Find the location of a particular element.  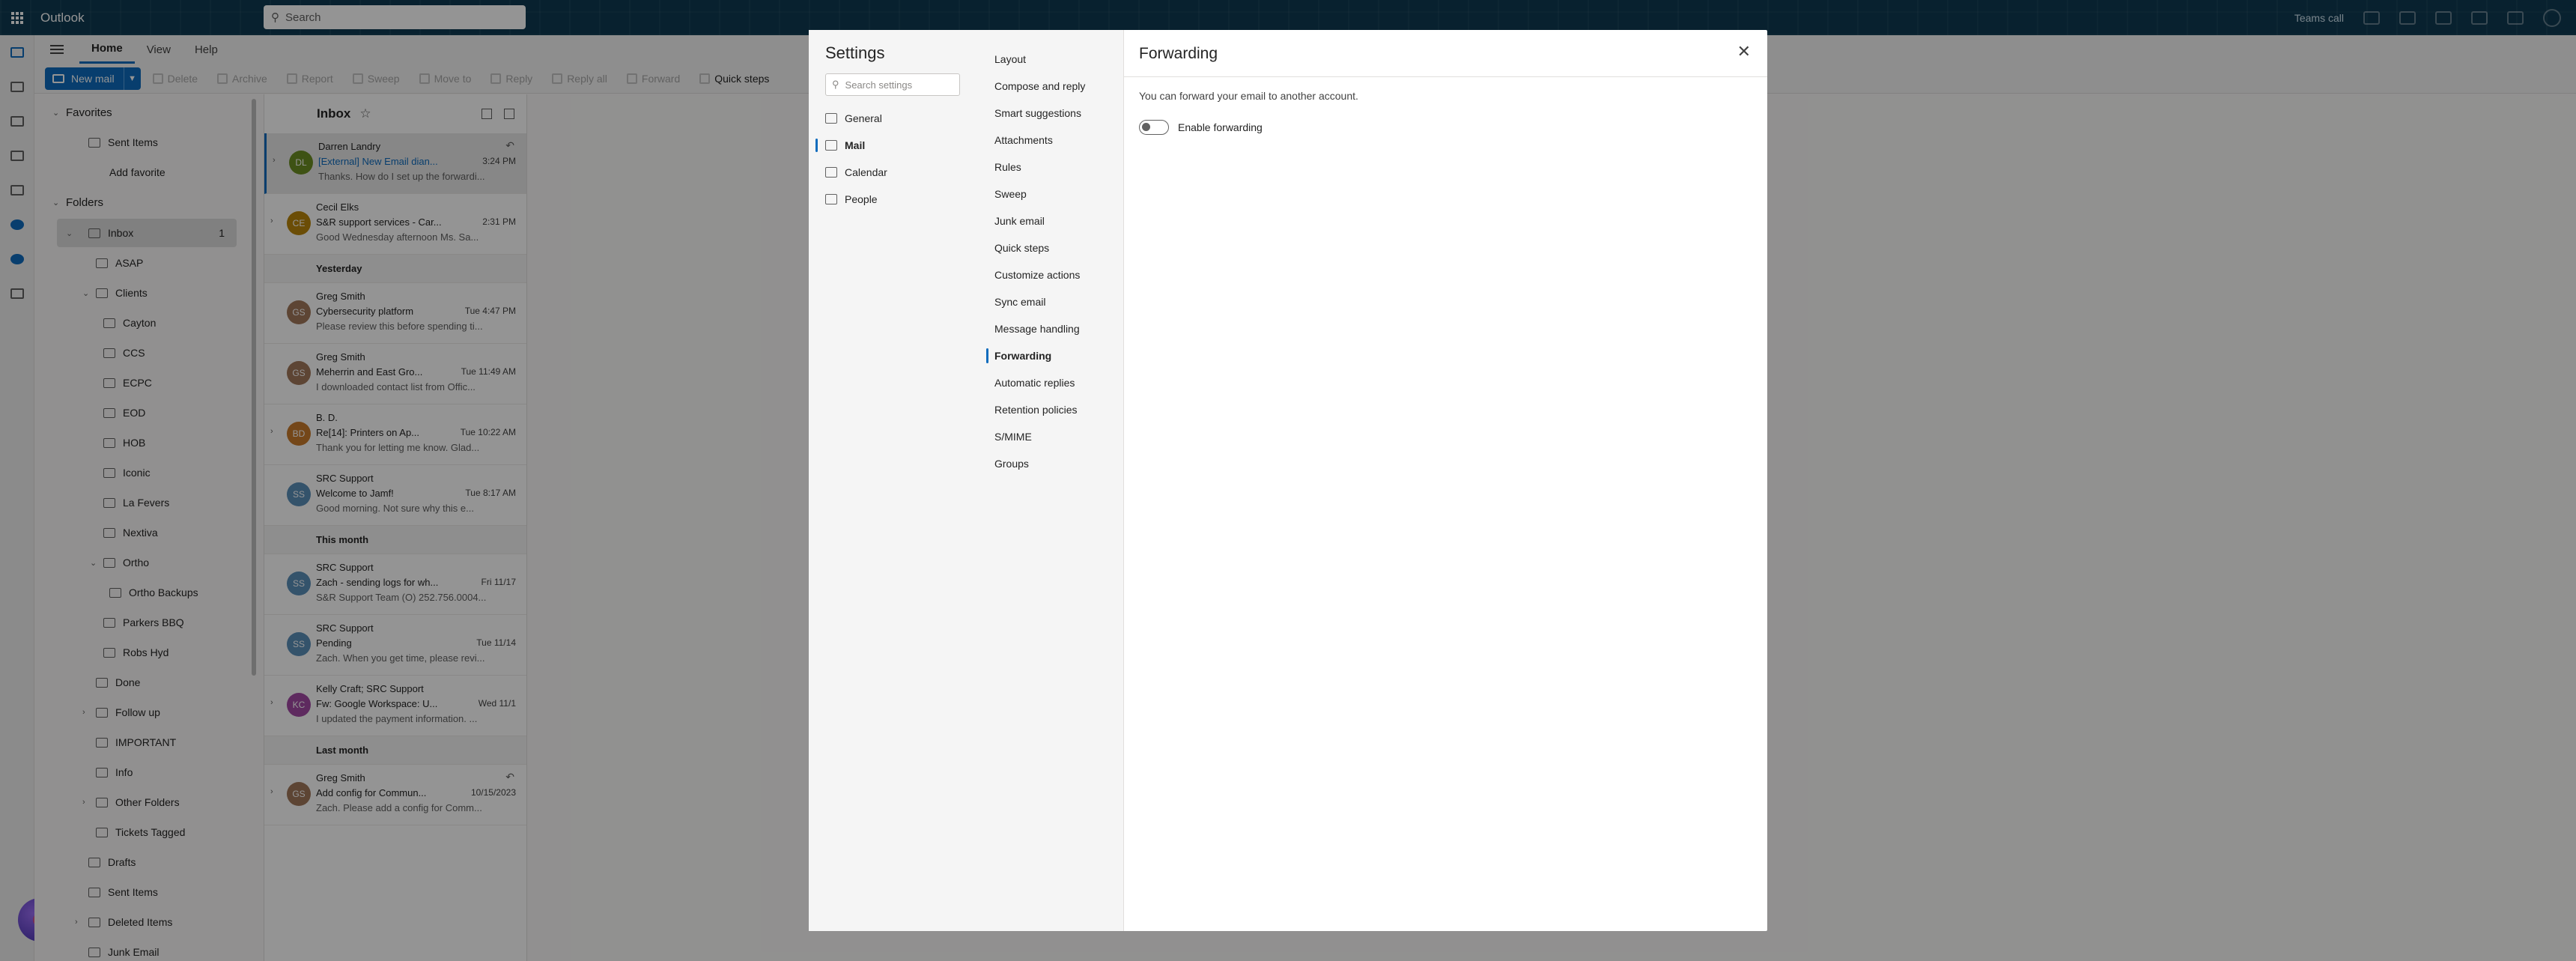

subcategory-quick-steps: Quick steps is located at coordinates (1051, 247).